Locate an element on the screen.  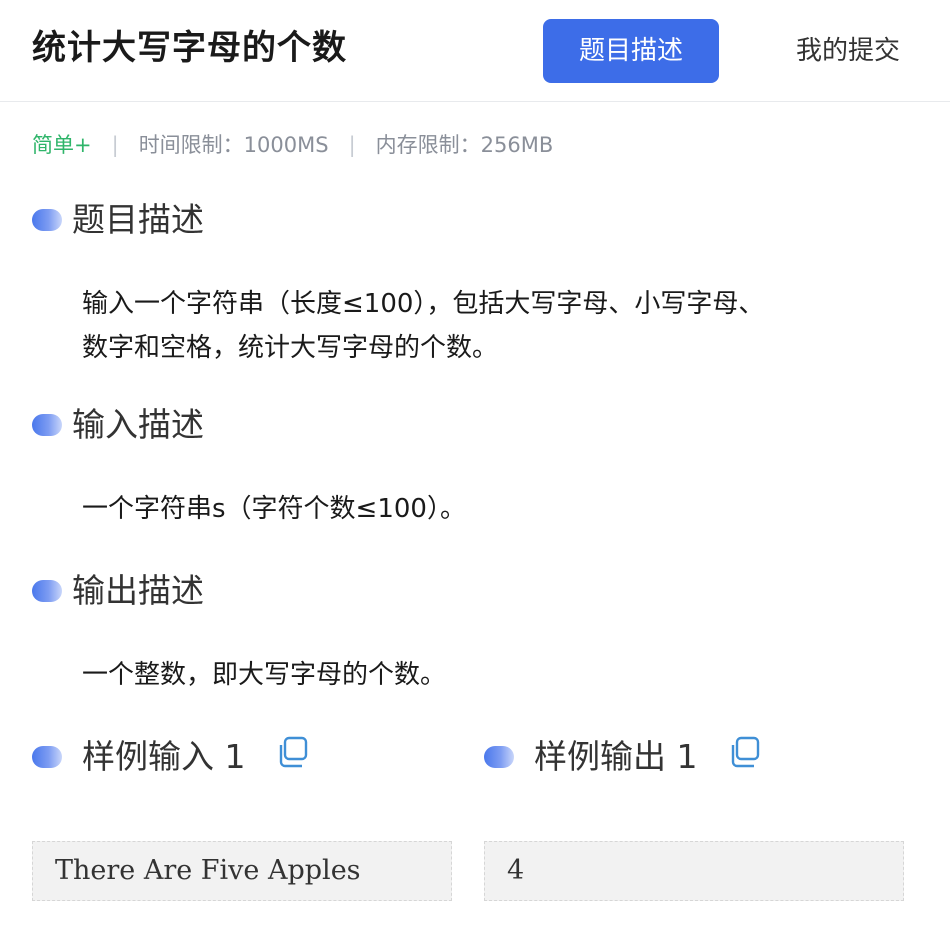
section-header-input: 输入描述 is located at coordinates (118, 425).